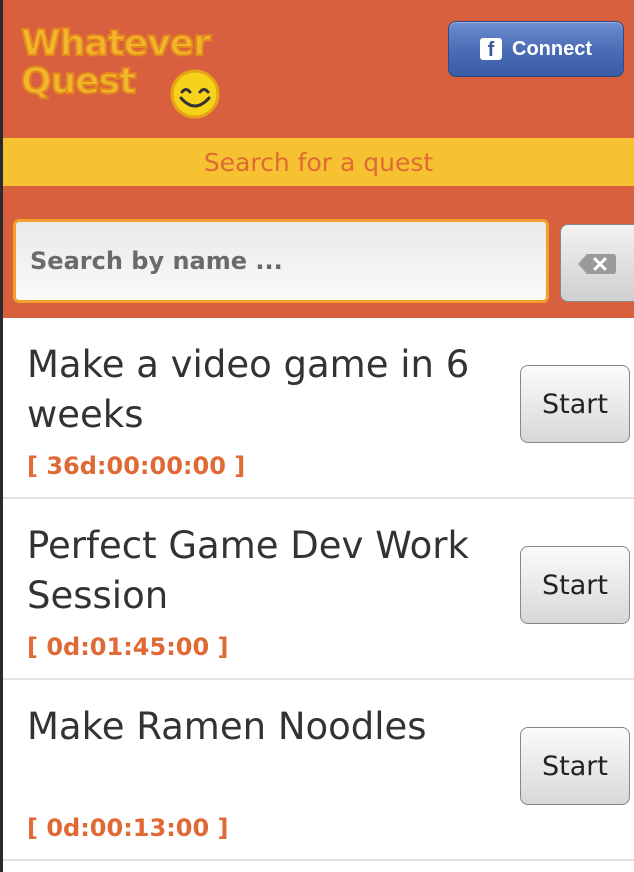  I want to click on quest-title: Make Ramen Noodles, so click(227, 726).